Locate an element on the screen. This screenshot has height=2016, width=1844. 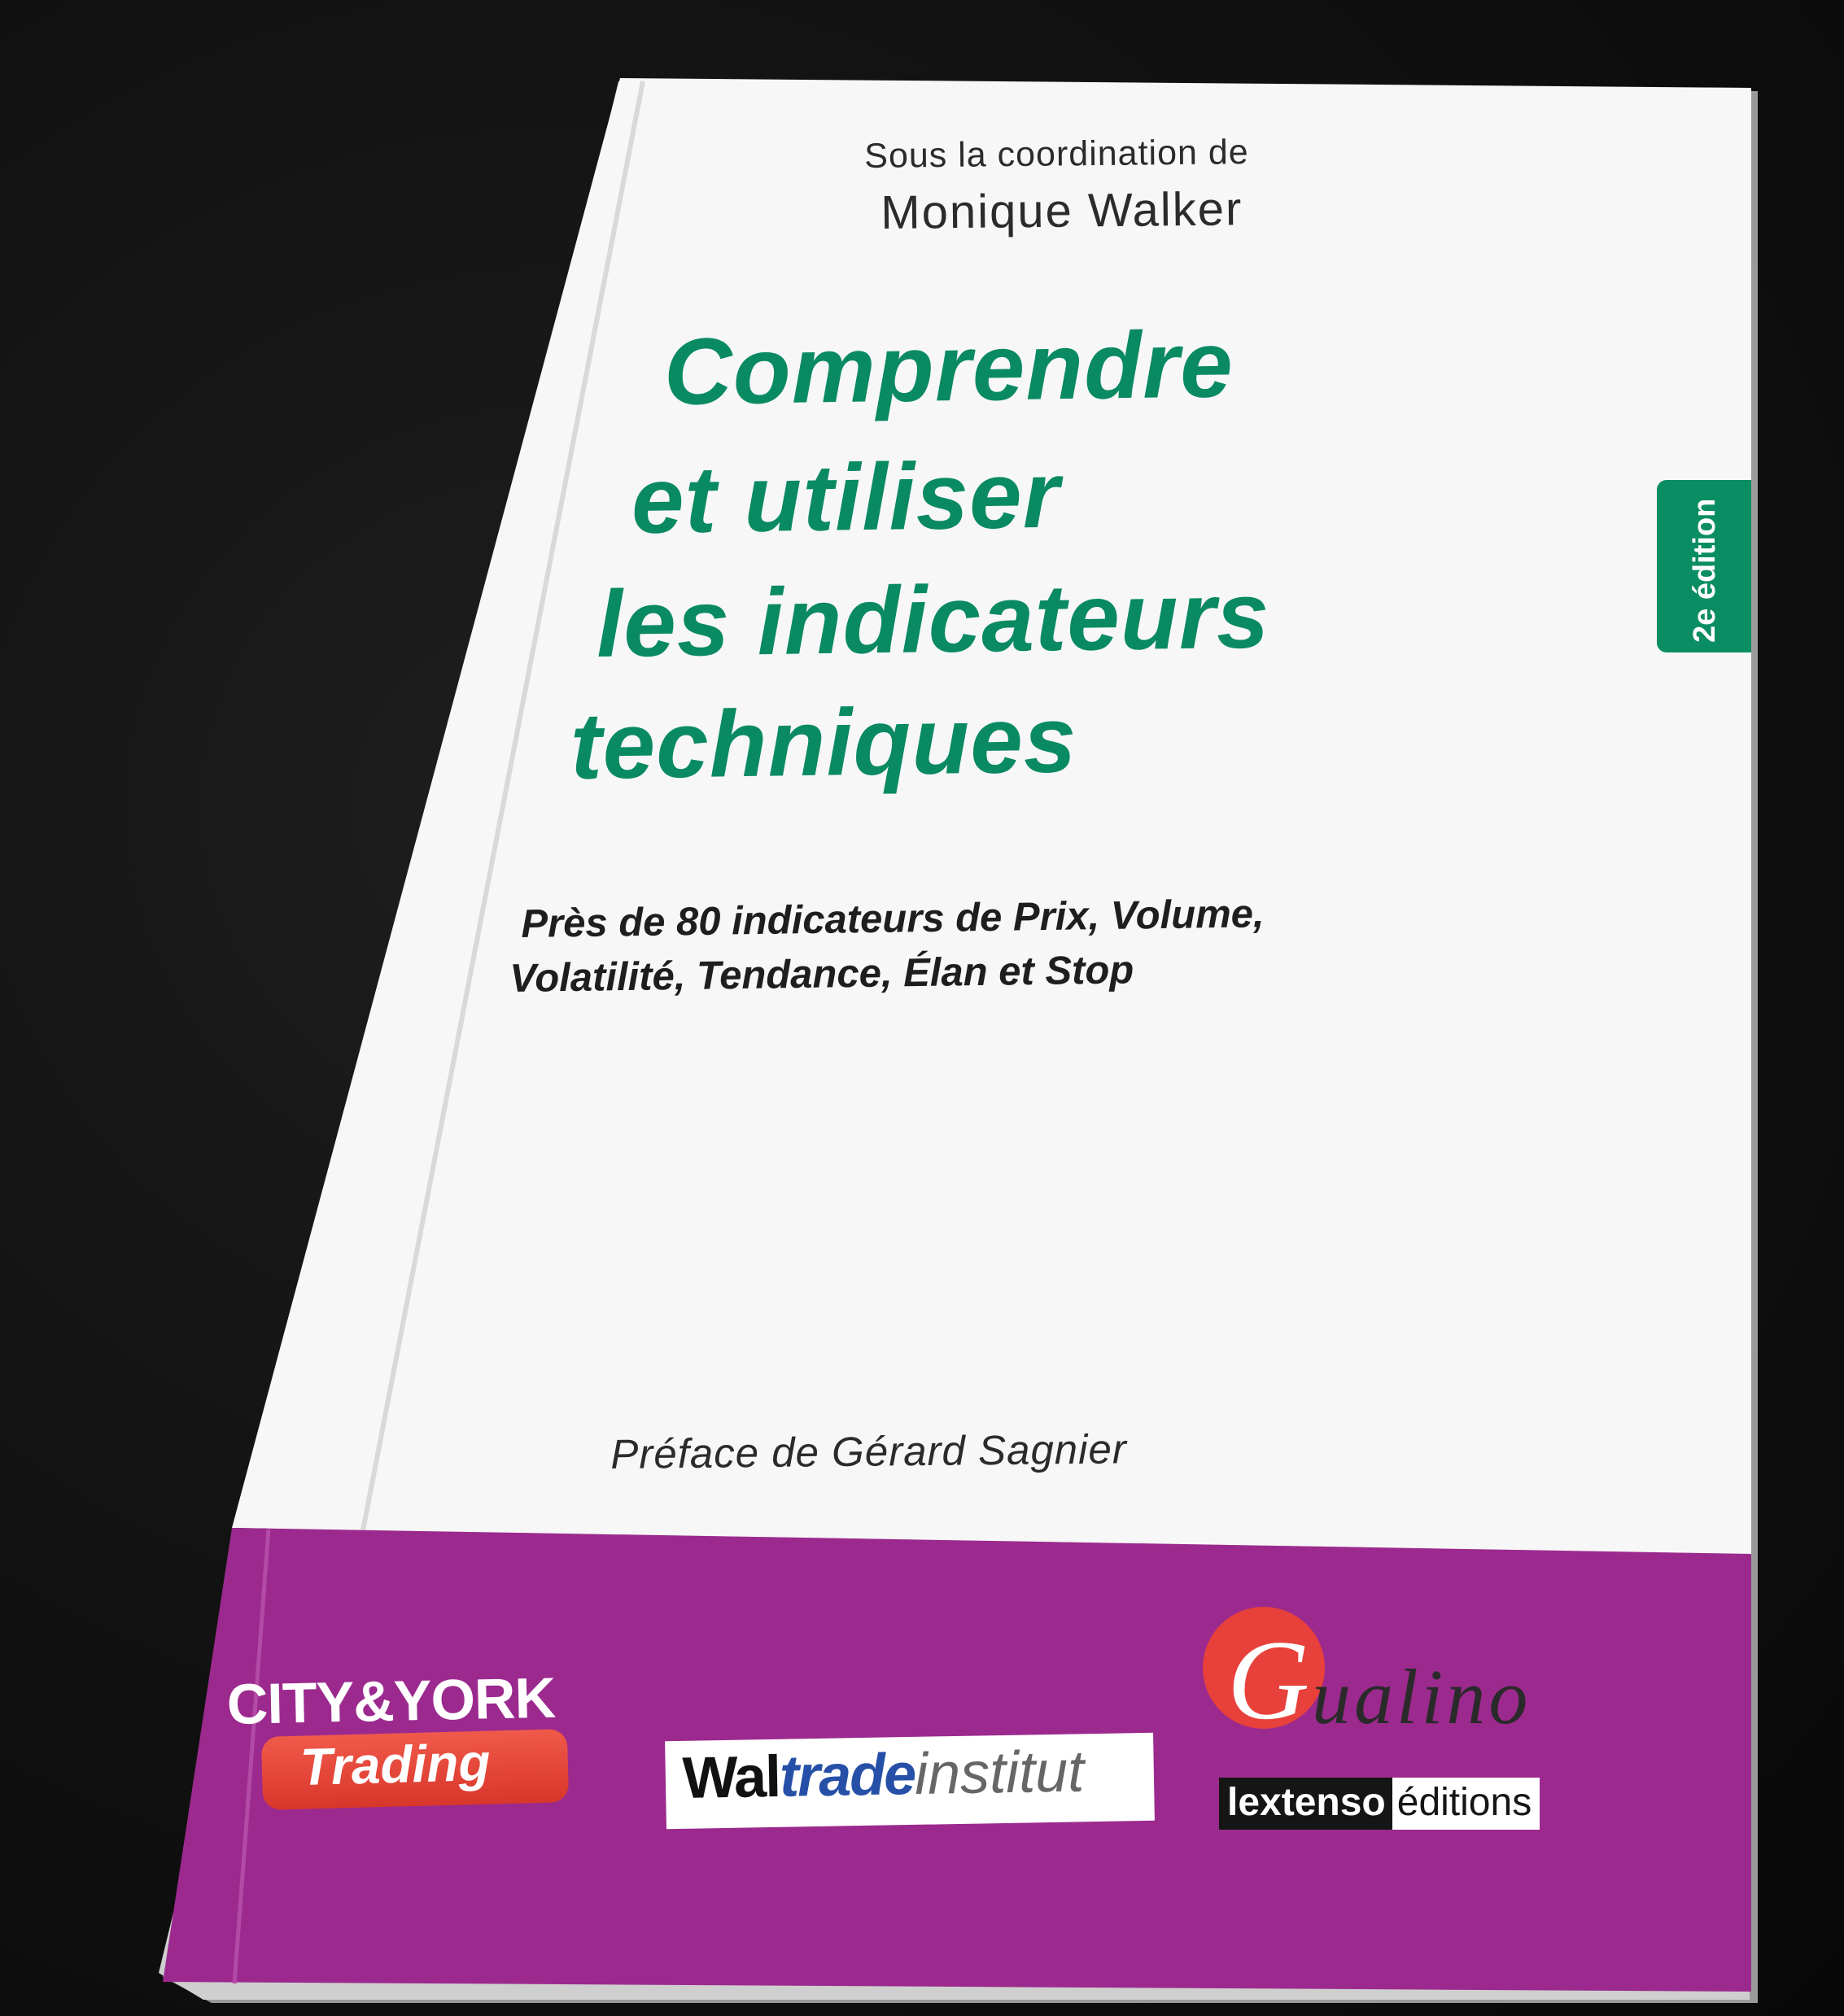
waltrade-prefix: Wal is located at coordinates (731, 1777).